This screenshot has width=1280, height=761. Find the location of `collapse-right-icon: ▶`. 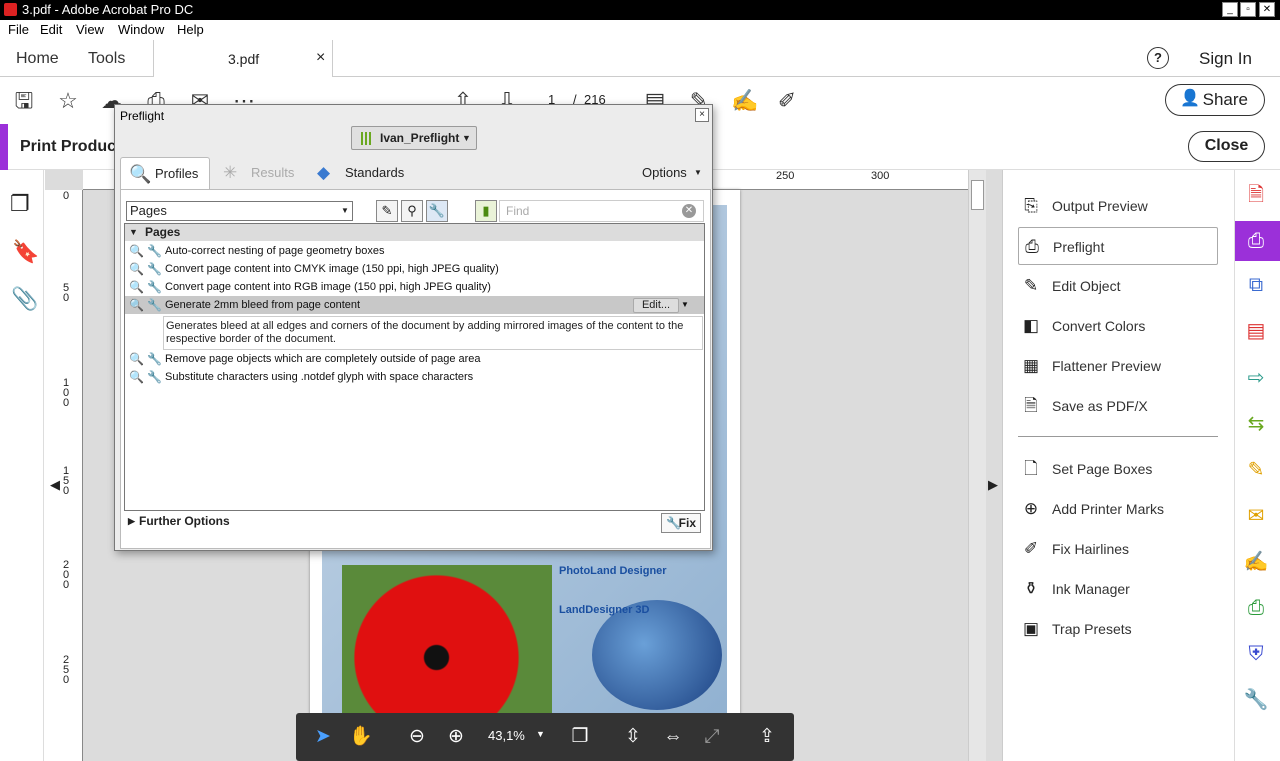

collapse-right-icon: ▶ is located at coordinates (993, 485).